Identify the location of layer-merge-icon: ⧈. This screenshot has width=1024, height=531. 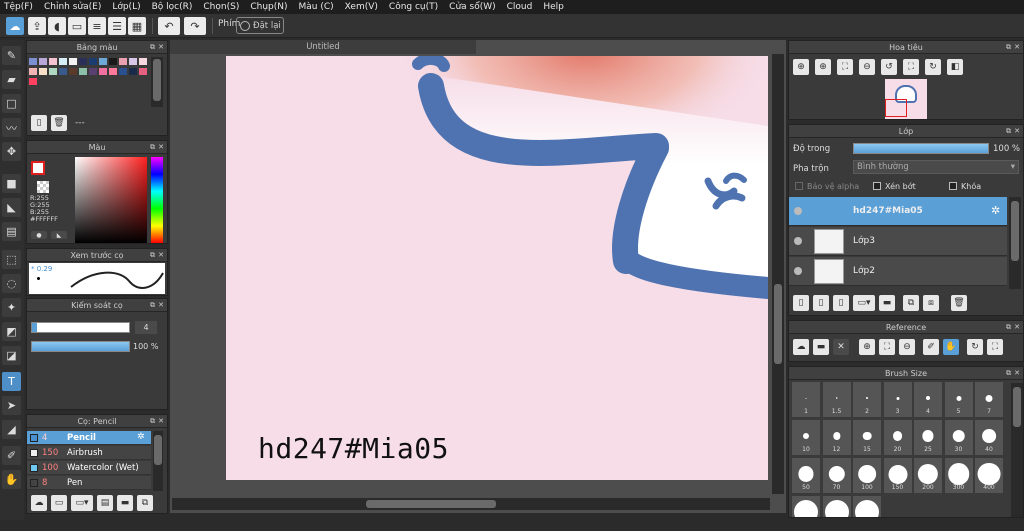
(931, 303).